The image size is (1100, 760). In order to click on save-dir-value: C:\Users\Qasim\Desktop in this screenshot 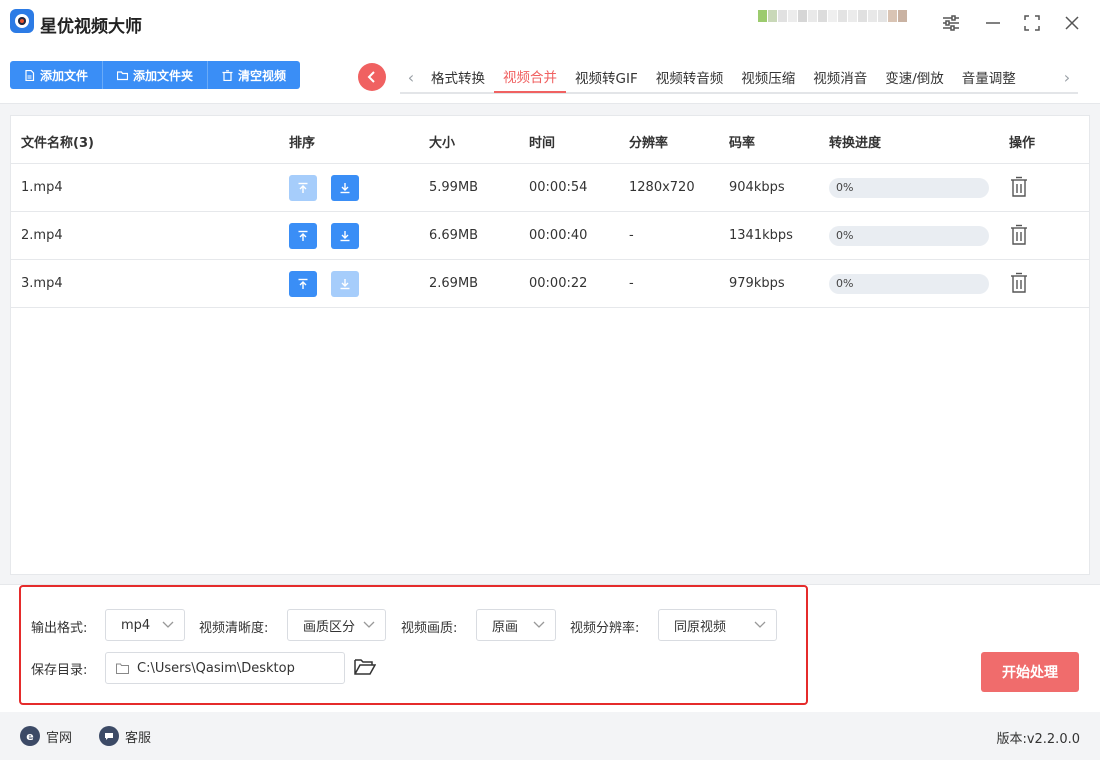, I will do `click(216, 668)`.